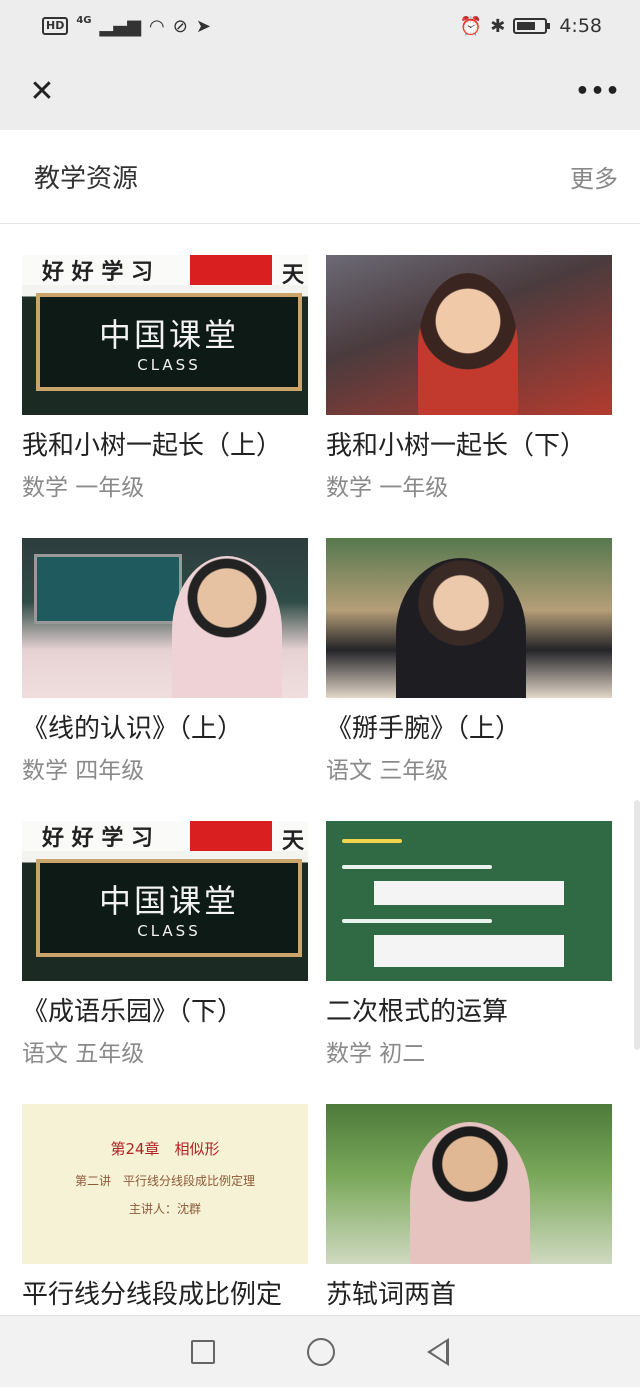  I want to click on home-icon, so click(321, 1351).